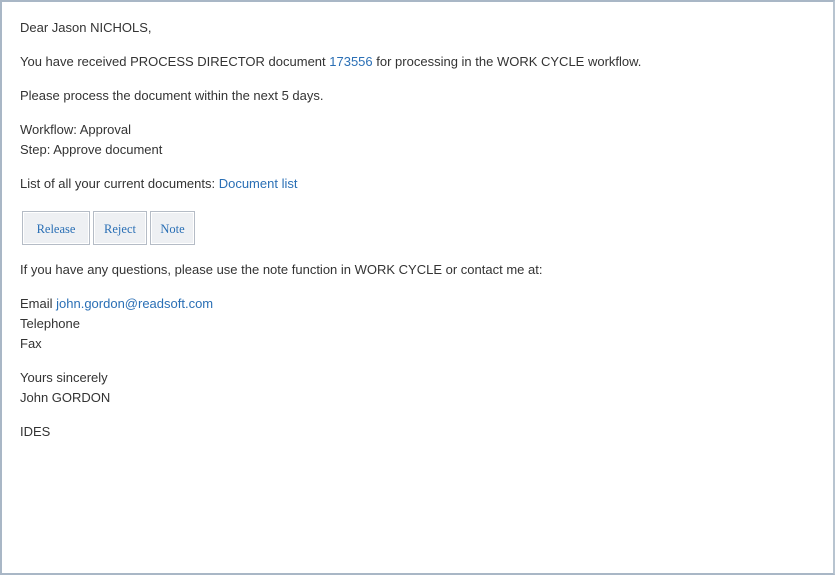 The image size is (839, 575). I want to click on document-number-link: 173556, so click(350, 61).